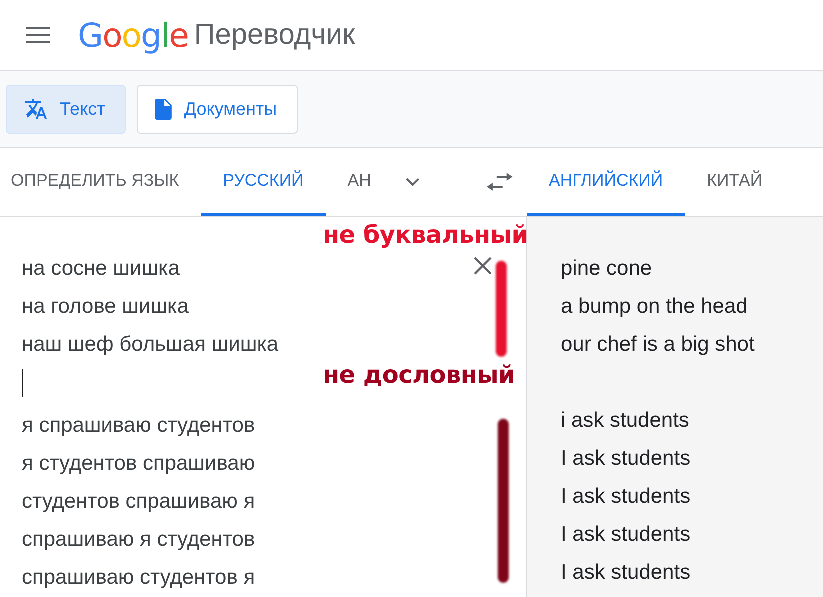 The height and width of the screenshot is (597, 823). What do you see at coordinates (654, 307) in the screenshot?
I see `translation-line: a bump on the head` at bounding box center [654, 307].